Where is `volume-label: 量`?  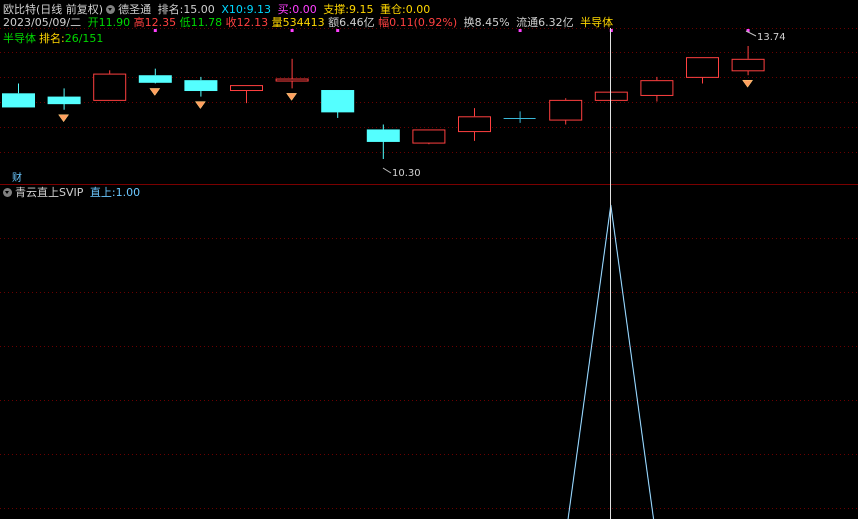
volume-label: 量 is located at coordinates (277, 22).